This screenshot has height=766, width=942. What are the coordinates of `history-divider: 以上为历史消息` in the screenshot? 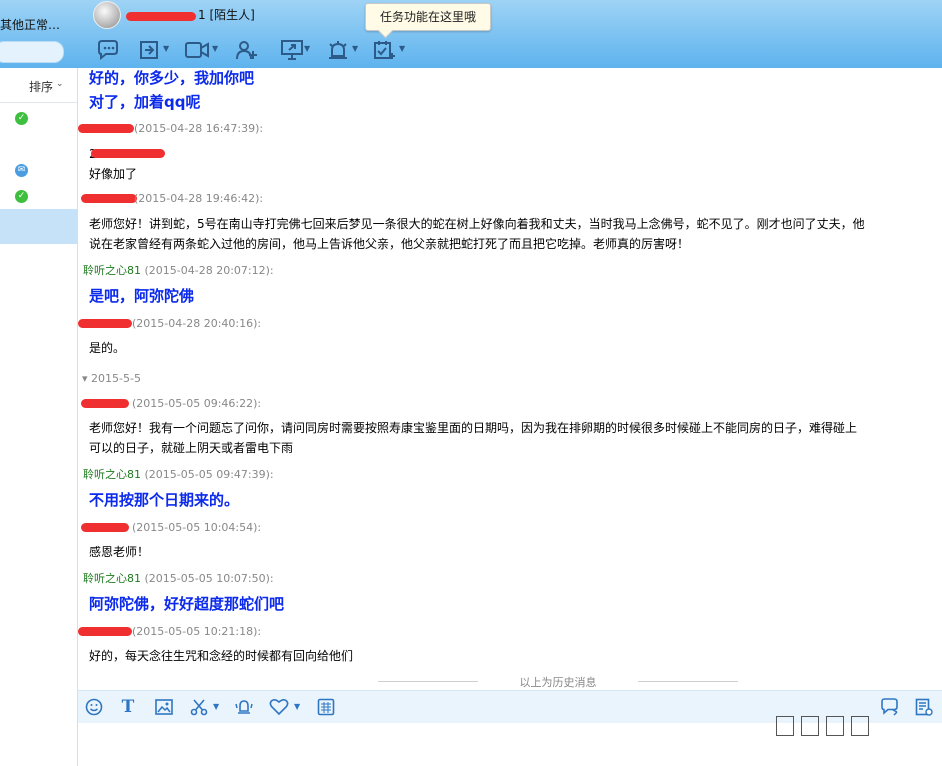 It's located at (558, 682).